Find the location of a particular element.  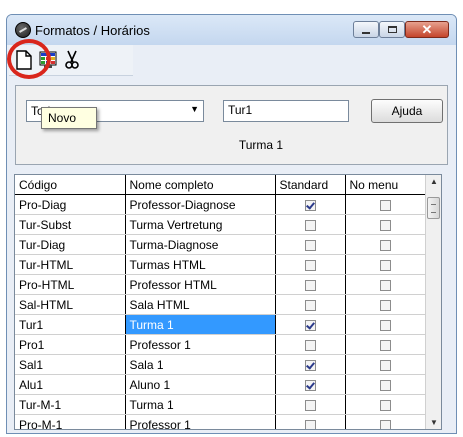

new-tooltip: Novo is located at coordinates (69, 118).